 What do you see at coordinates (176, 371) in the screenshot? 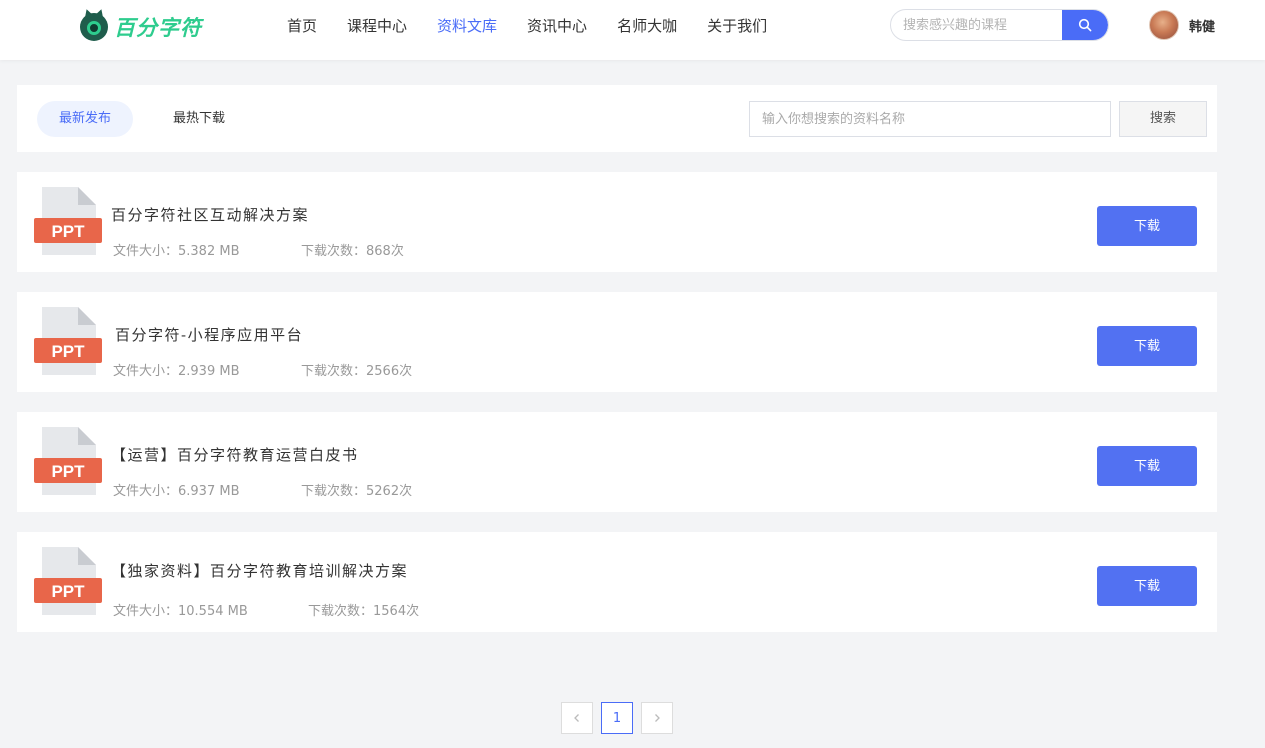
I see `file-size: 文件大小：2.939 MB` at bounding box center [176, 371].